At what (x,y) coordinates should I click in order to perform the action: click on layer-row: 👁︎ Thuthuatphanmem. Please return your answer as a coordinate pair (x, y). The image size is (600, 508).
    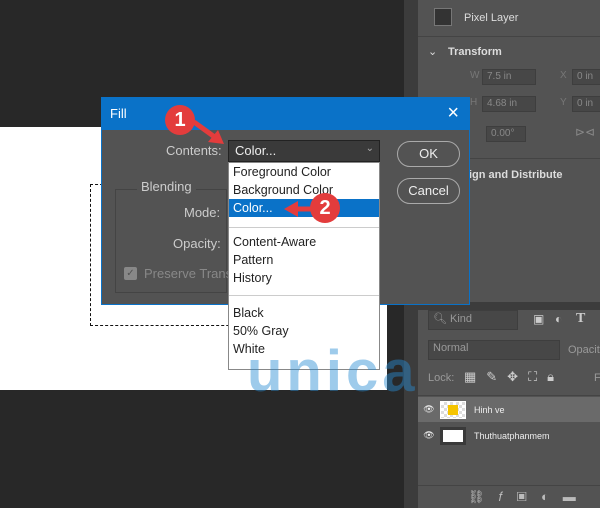
    Looking at the image, I should click on (509, 435).